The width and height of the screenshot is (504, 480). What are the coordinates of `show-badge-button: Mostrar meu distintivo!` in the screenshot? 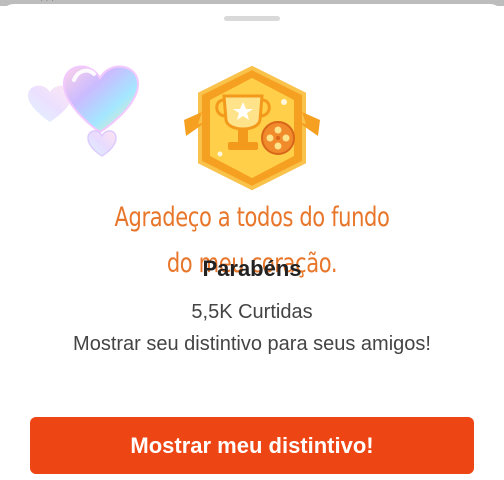 It's located at (252, 445).